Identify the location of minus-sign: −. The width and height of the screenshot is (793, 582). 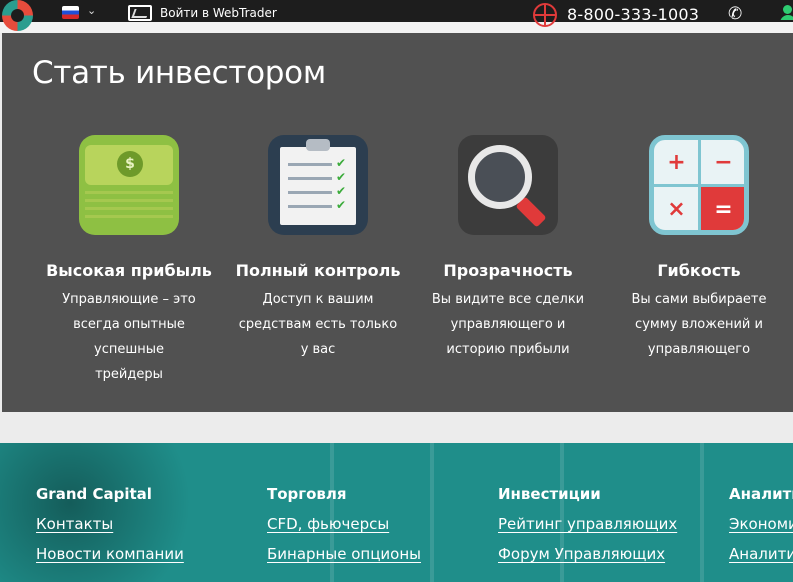
(723, 162).